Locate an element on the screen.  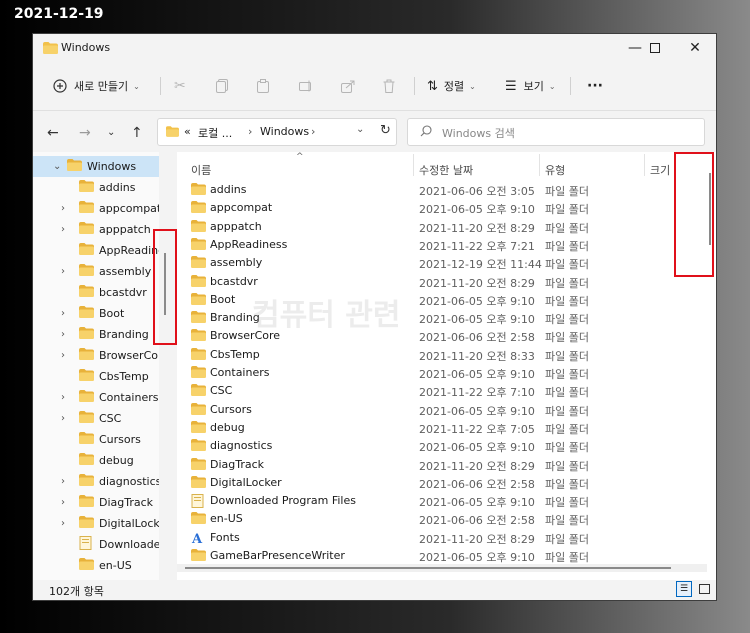
refresh-icon: ↻ is located at coordinates (385, 130).